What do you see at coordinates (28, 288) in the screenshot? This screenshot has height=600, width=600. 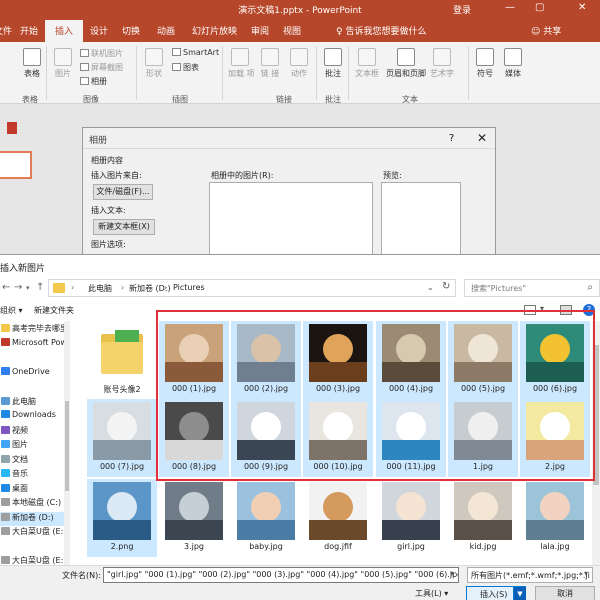 I see `recent-dropdown-icon: ▾` at bounding box center [28, 288].